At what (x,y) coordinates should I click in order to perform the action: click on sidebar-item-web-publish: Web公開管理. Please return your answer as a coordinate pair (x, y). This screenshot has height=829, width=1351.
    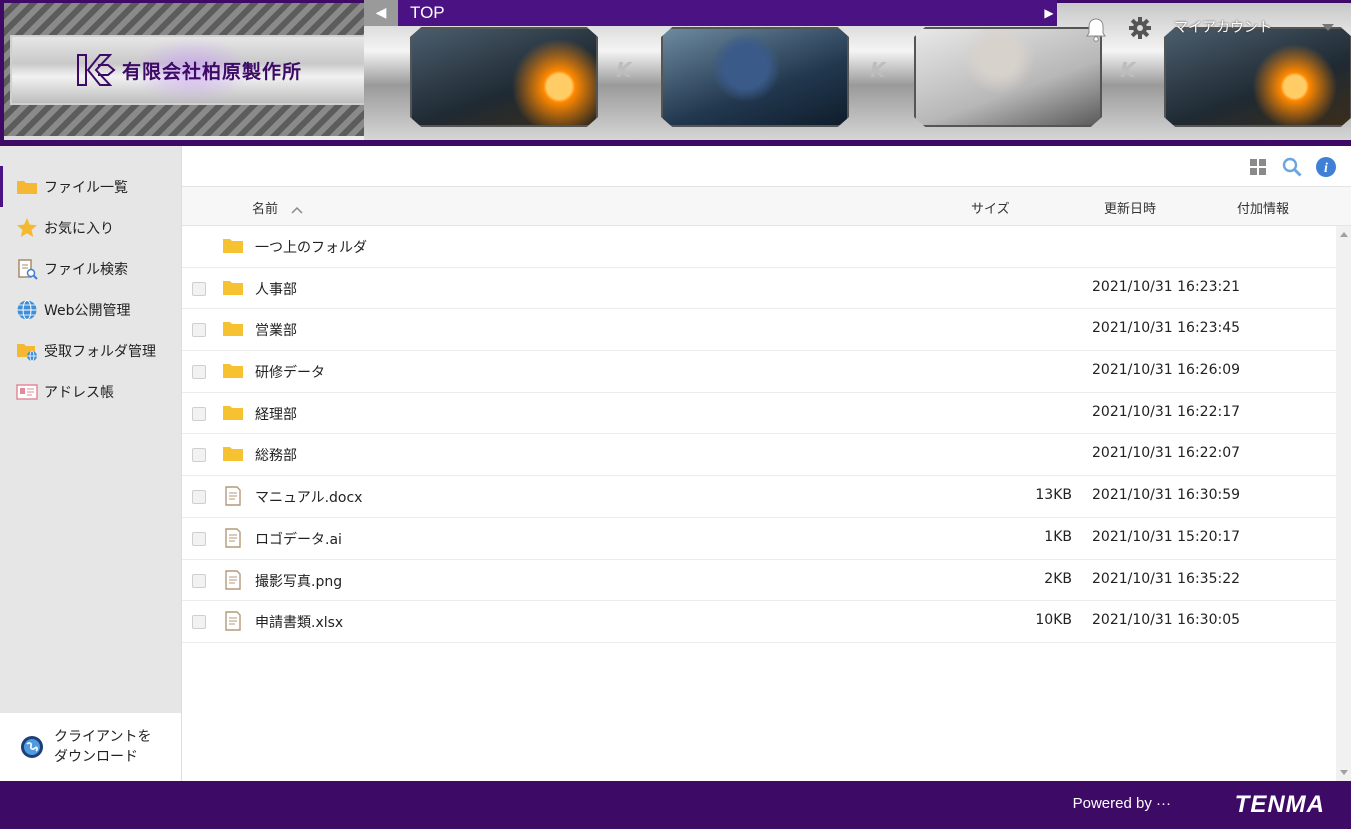
    Looking at the image, I should click on (90, 309).